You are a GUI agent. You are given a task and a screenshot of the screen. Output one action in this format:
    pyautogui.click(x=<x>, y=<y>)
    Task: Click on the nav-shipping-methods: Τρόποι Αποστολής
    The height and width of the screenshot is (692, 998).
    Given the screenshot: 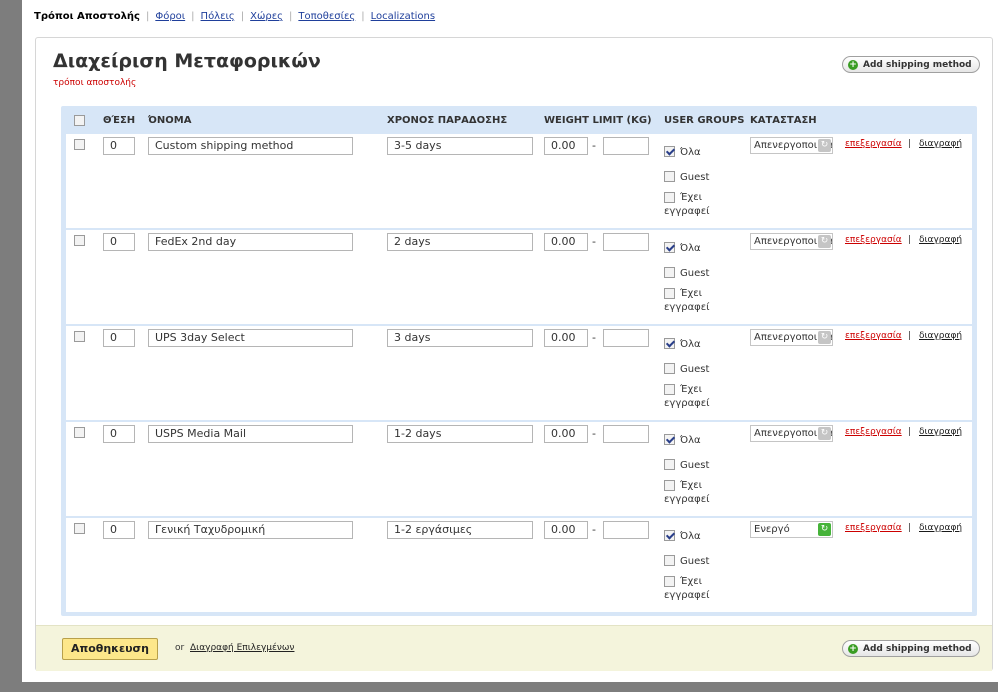 What is the action you would take?
    pyautogui.click(x=87, y=16)
    